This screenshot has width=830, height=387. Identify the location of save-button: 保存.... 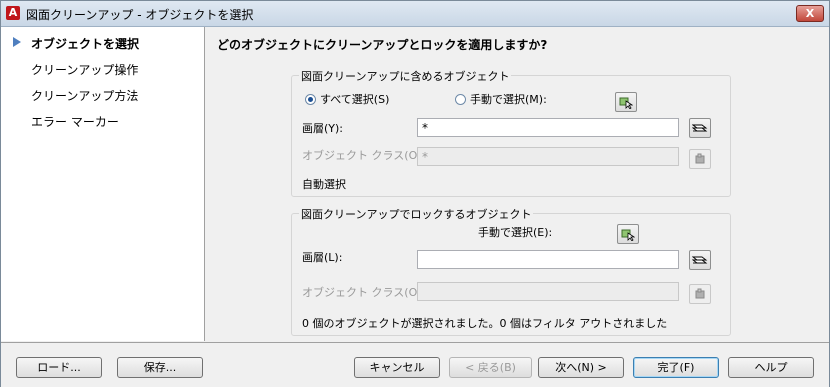
(160, 367).